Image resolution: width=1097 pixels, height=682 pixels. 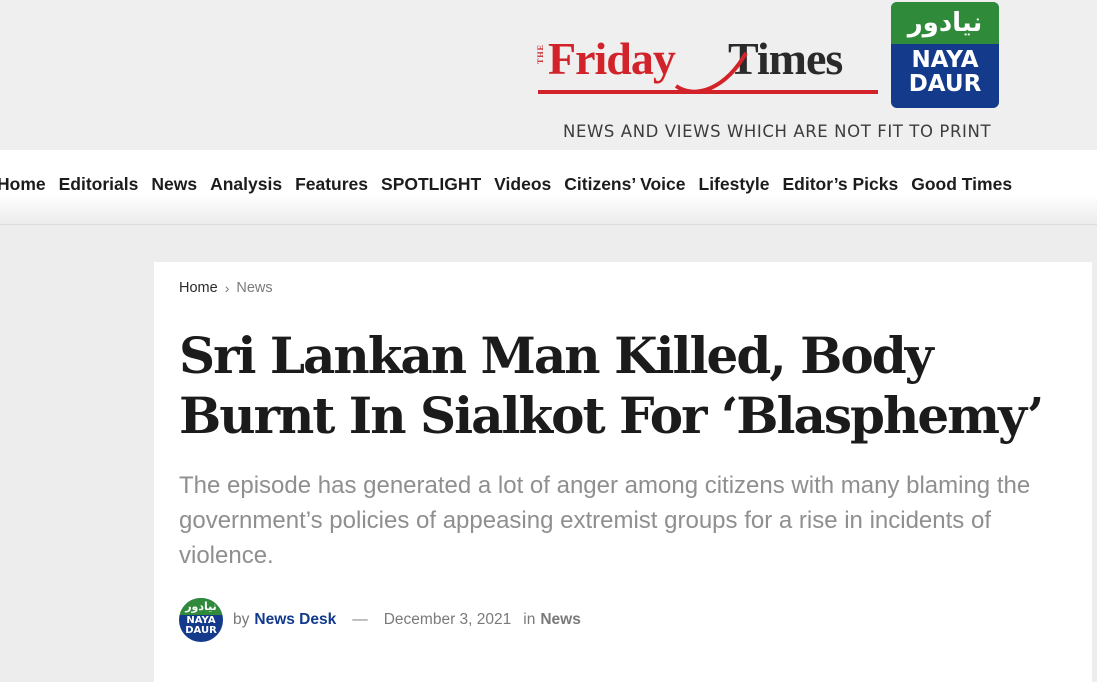 I want to click on nav-item-editorials: Editorials, so click(x=99, y=184).